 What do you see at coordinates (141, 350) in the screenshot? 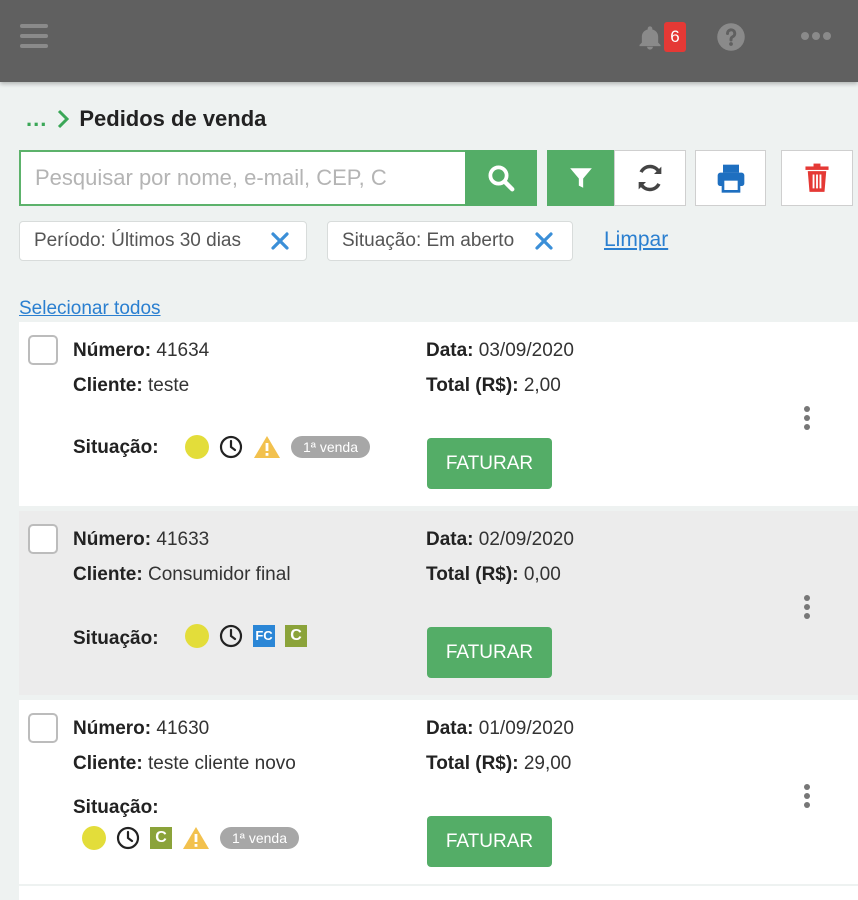
I see `order-number: Número: 41634` at bounding box center [141, 350].